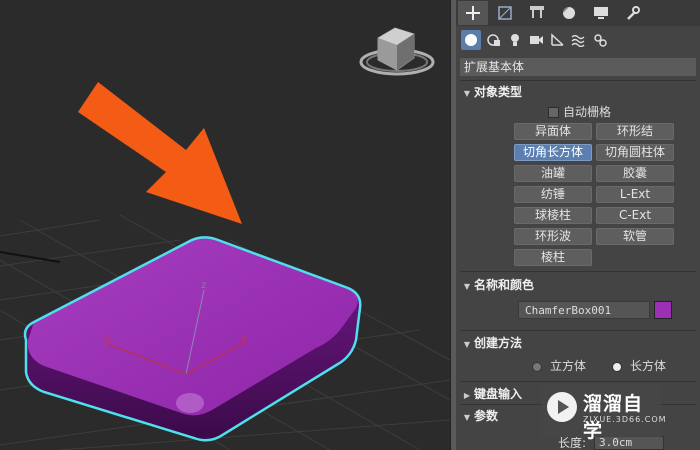  What do you see at coordinates (557, 40) in the screenshot?
I see `helpers-icon` at bounding box center [557, 40].